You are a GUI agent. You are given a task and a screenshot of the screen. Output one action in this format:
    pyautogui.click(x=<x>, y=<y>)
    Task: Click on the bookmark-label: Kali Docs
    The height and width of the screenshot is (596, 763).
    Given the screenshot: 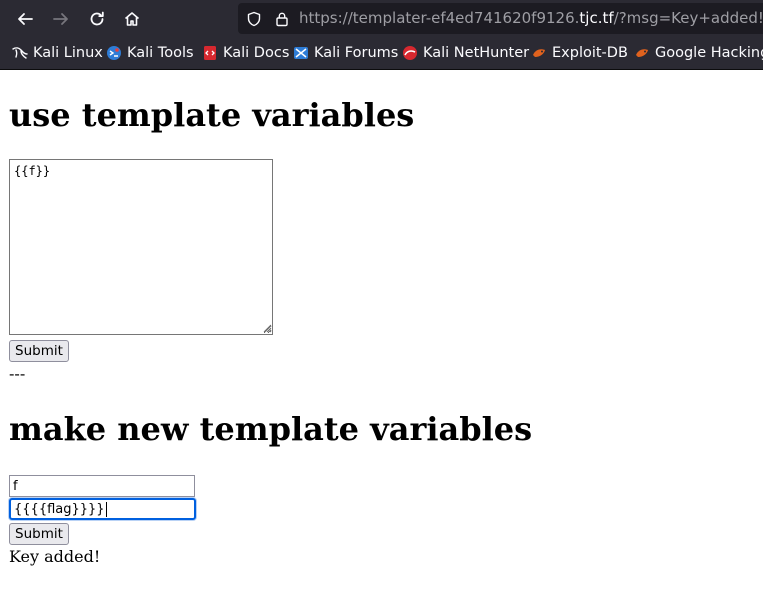 What is the action you would take?
    pyautogui.click(x=256, y=53)
    